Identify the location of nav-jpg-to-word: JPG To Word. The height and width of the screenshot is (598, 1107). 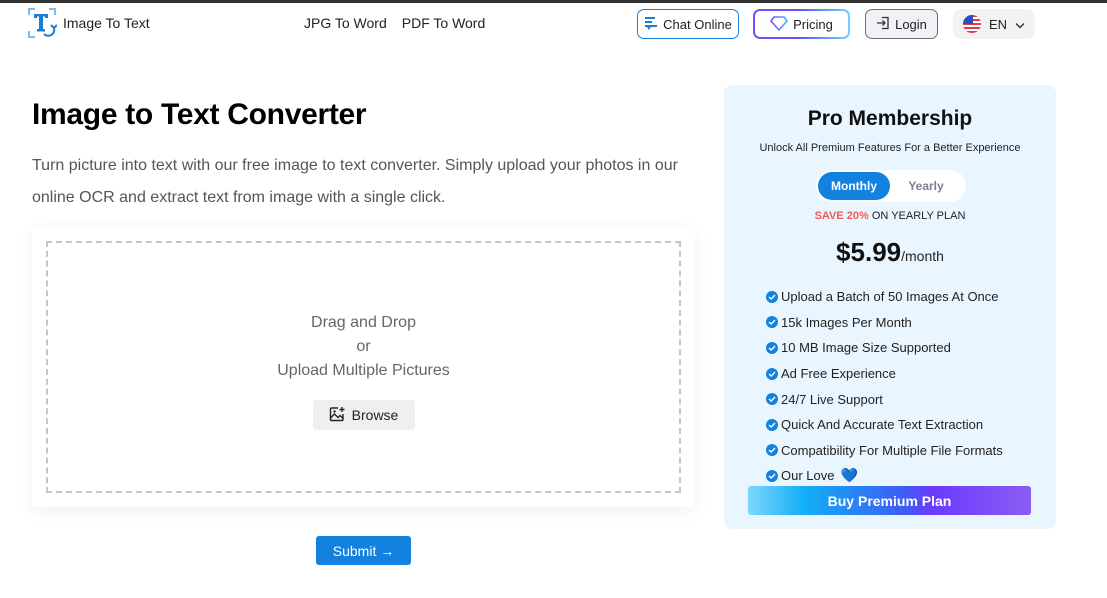
(345, 23).